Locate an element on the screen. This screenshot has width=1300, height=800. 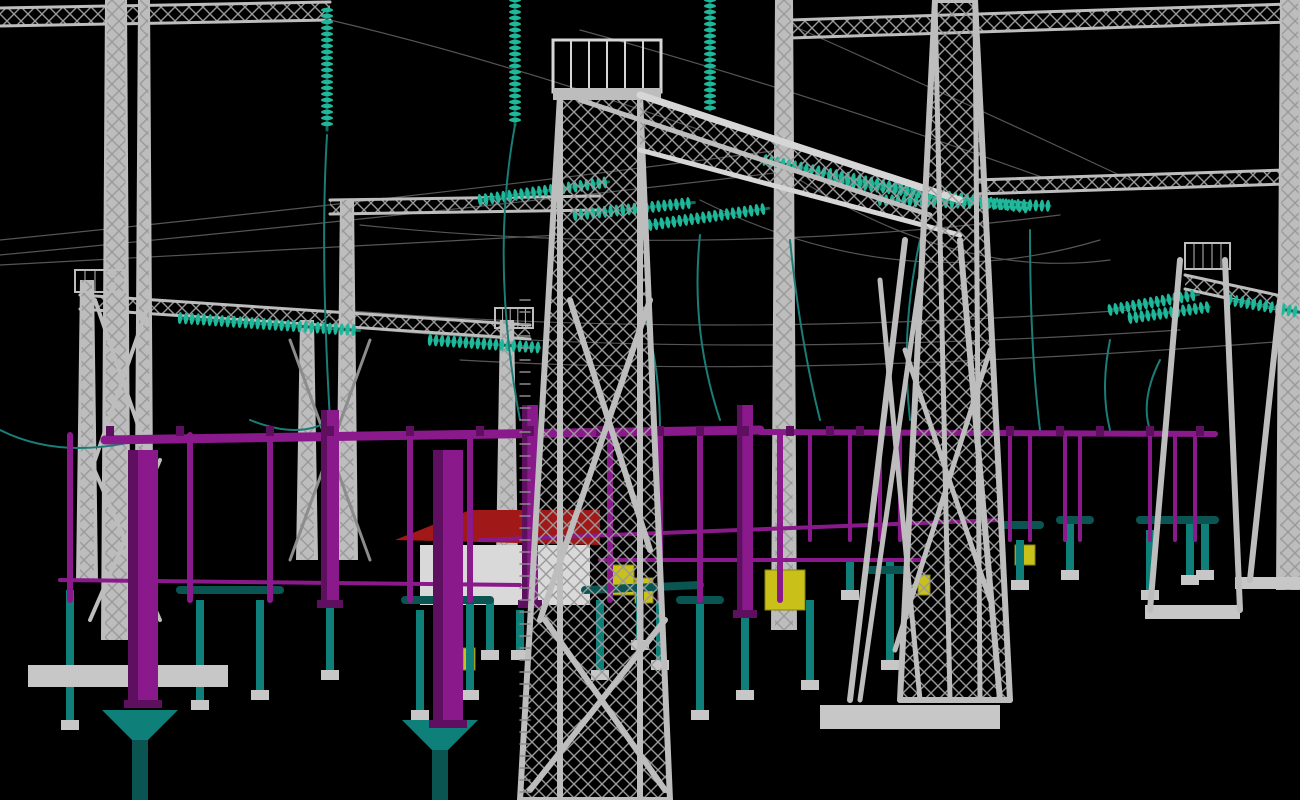
funnel-stem is located at coordinates (440, 775).